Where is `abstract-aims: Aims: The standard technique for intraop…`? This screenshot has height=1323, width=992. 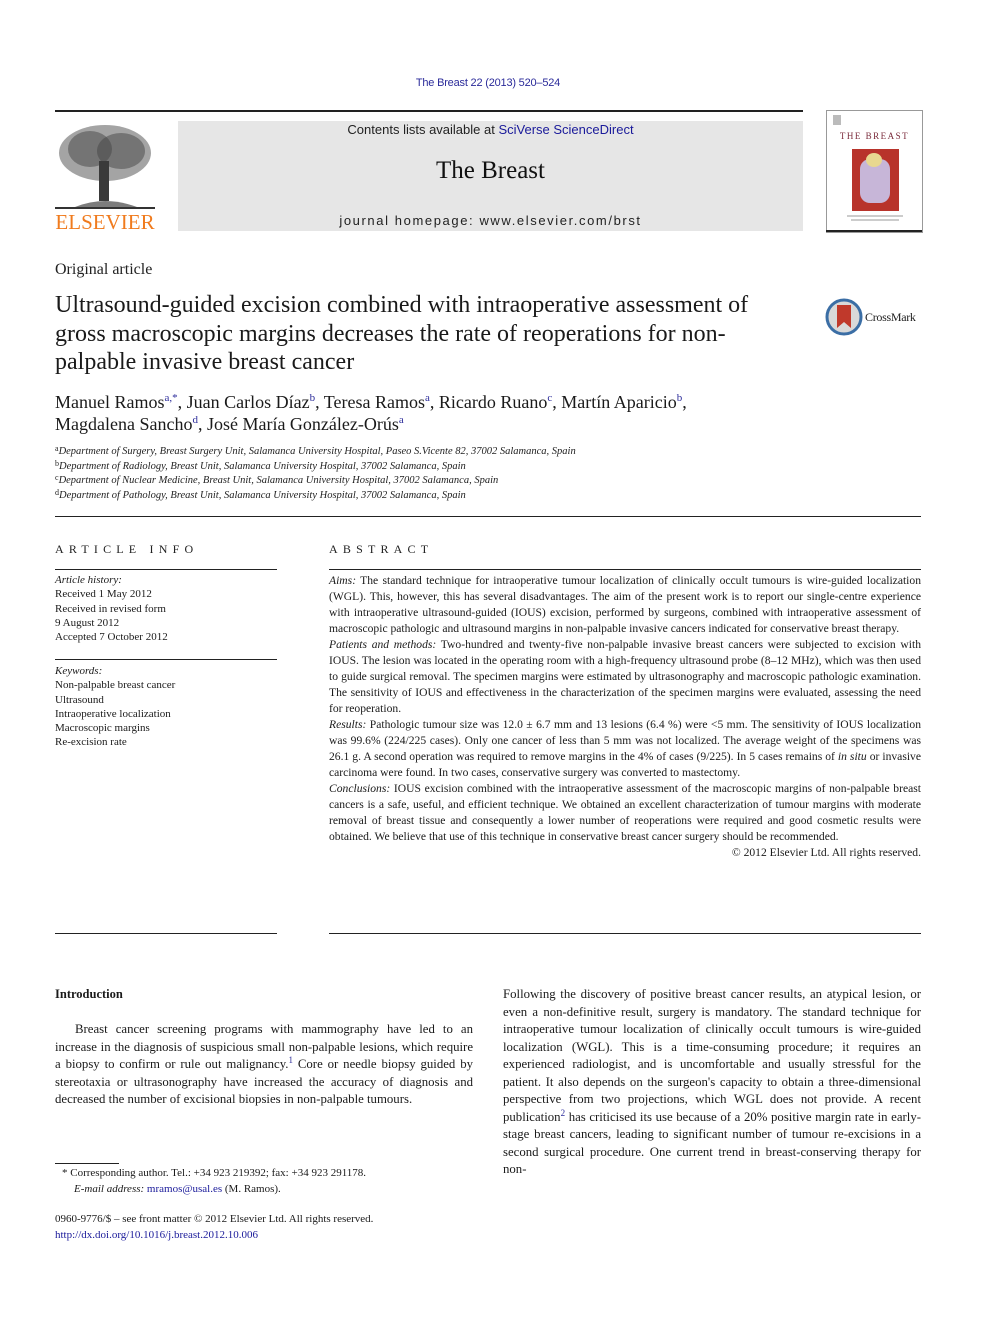 abstract-aims: Aims: The standard technique for intraop… is located at coordinates (625, 604).